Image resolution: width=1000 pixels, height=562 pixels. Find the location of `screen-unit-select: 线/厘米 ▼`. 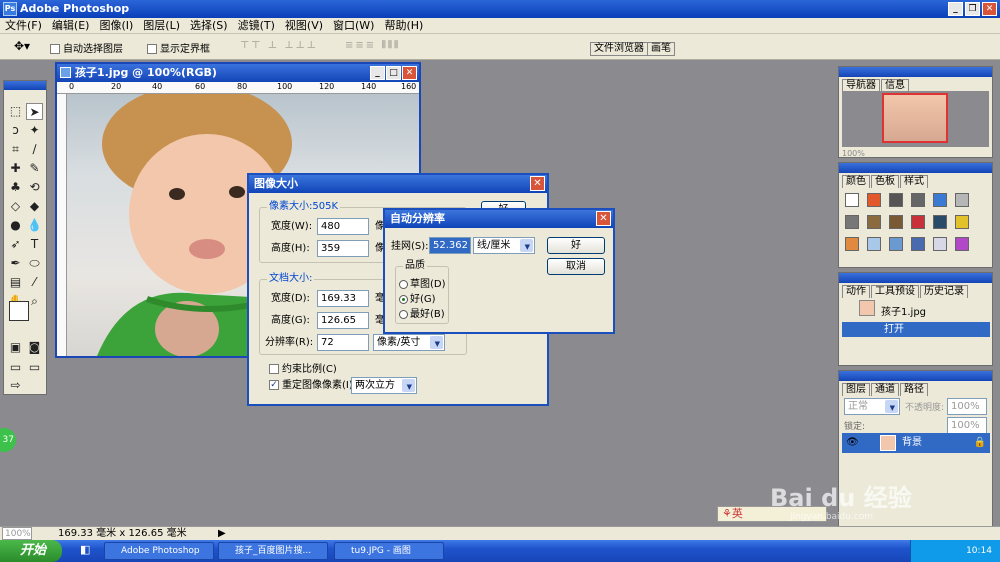

screen-unit-select: 线/厘米 ▼ is located at coordinates (504, 245).